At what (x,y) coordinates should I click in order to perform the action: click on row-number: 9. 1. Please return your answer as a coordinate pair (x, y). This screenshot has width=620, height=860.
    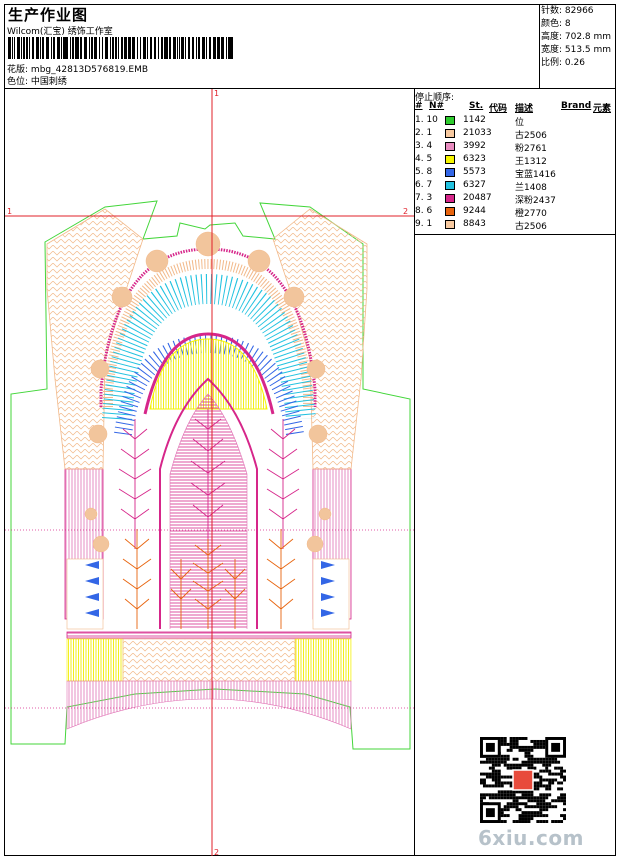
    Looking at the image, I should click on (424, 224).